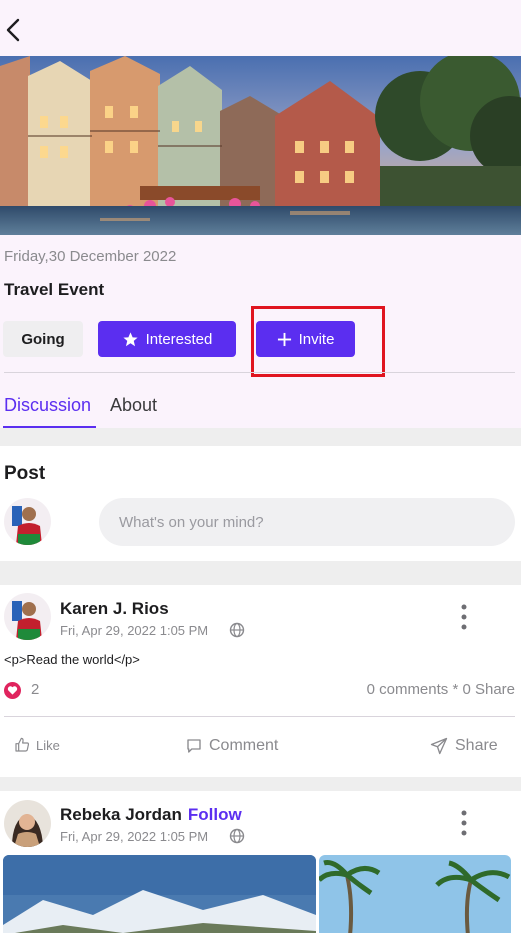 This screenshot has width=521, height=933. Describe the element at coordinates (215, 814) in the screenshot. I see `follow-button: Follow` at that location.